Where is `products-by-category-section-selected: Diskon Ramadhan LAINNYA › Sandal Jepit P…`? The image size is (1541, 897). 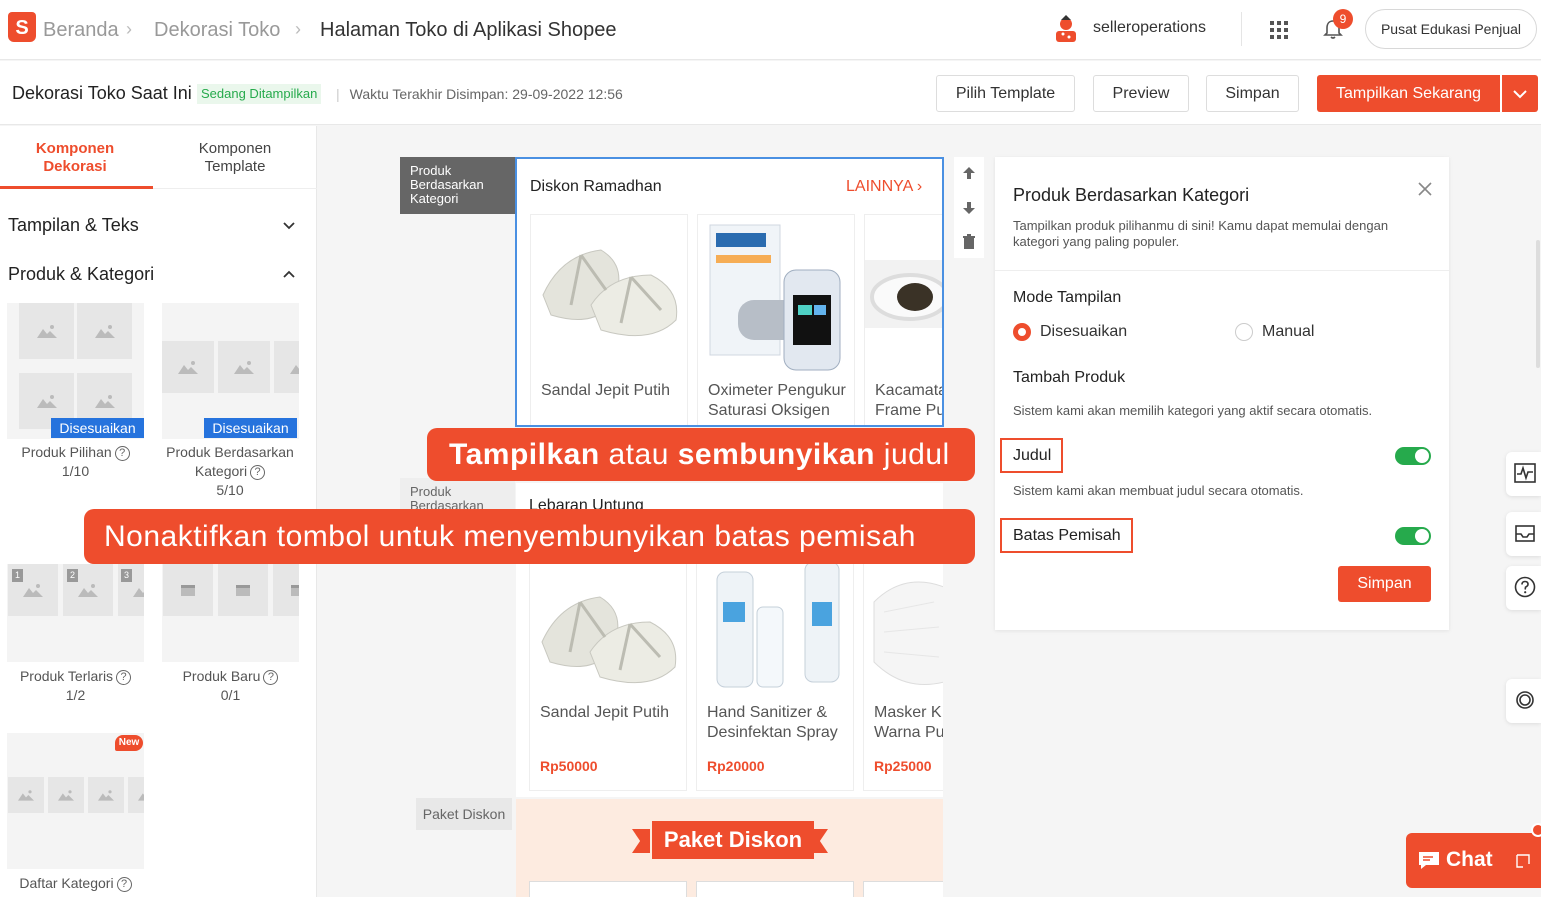
products-by-category-section-selected: Diskon Ramadhan LAINNYA › Sandal Jepit P… is located at coordinates (729, 292).